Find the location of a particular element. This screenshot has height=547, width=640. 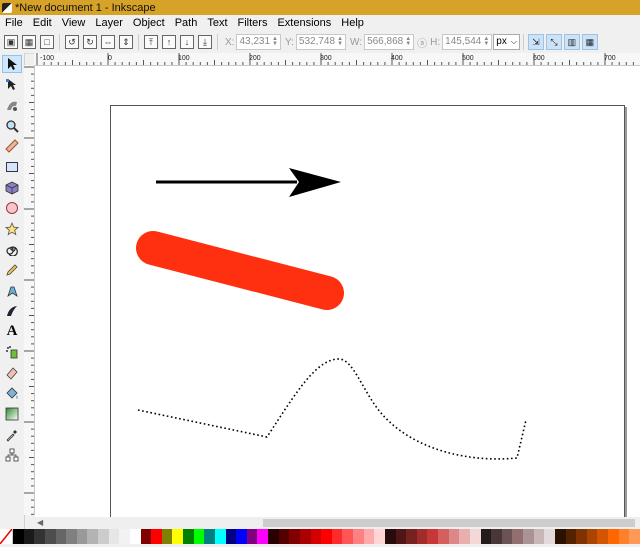

menu-help: Help is located at coordinates (352, 23).